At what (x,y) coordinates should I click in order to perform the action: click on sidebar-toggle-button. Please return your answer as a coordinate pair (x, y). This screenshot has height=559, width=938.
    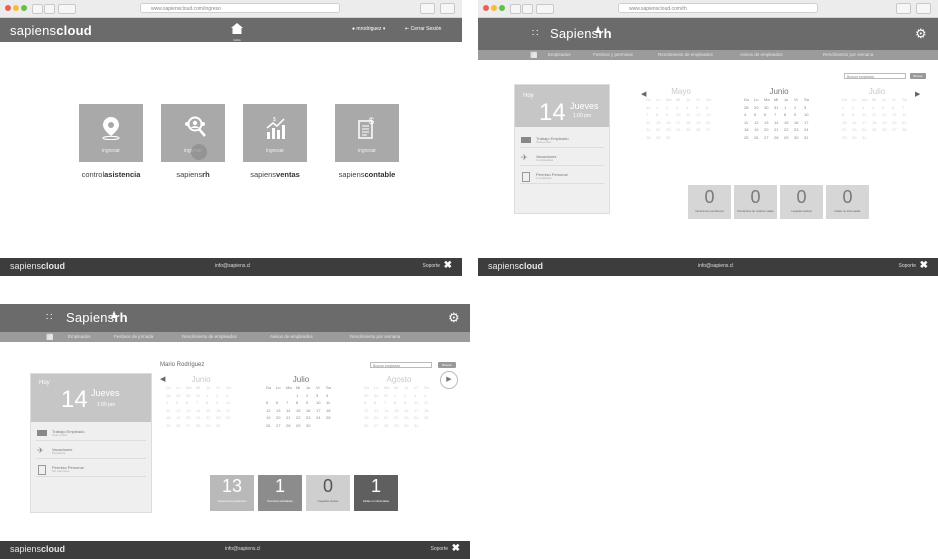
    Looking at the image, I should click on (545, 9).